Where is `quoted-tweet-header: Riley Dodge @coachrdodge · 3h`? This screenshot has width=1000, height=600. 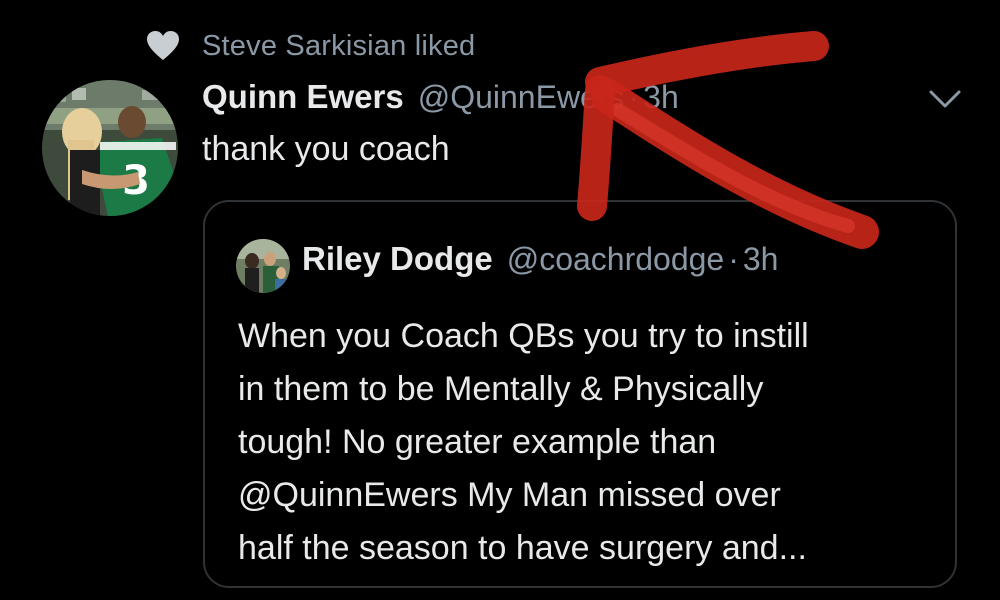 quoted-tweet-header: Riley Dodge @coachrdodge · 3h is located at coordinates (540, 259).